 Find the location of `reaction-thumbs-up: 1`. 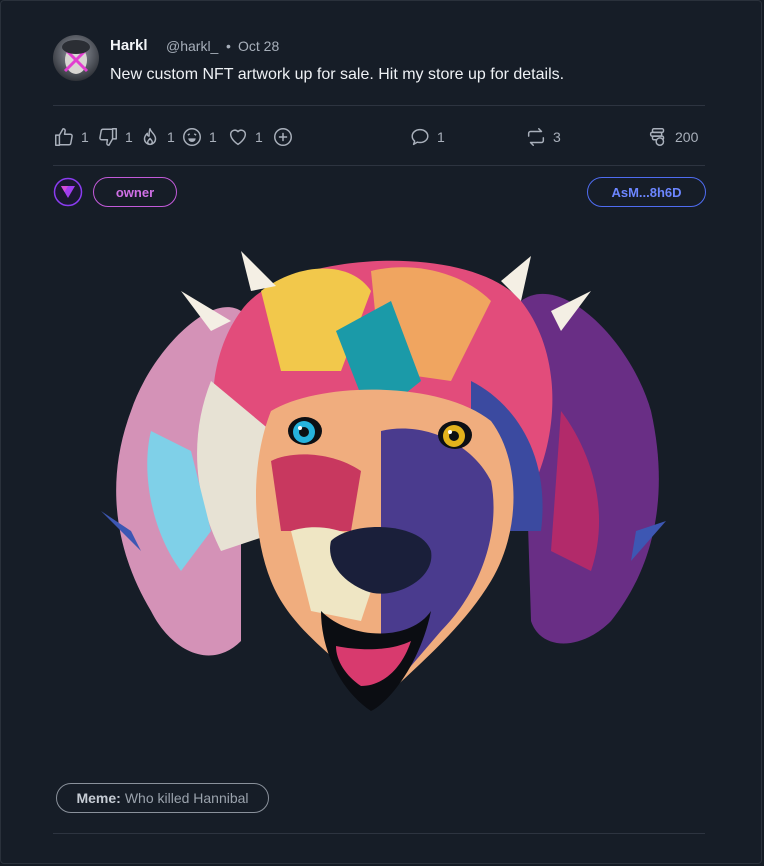

reaction-thumbs-up: 1 is located at coordinates (71, 137).